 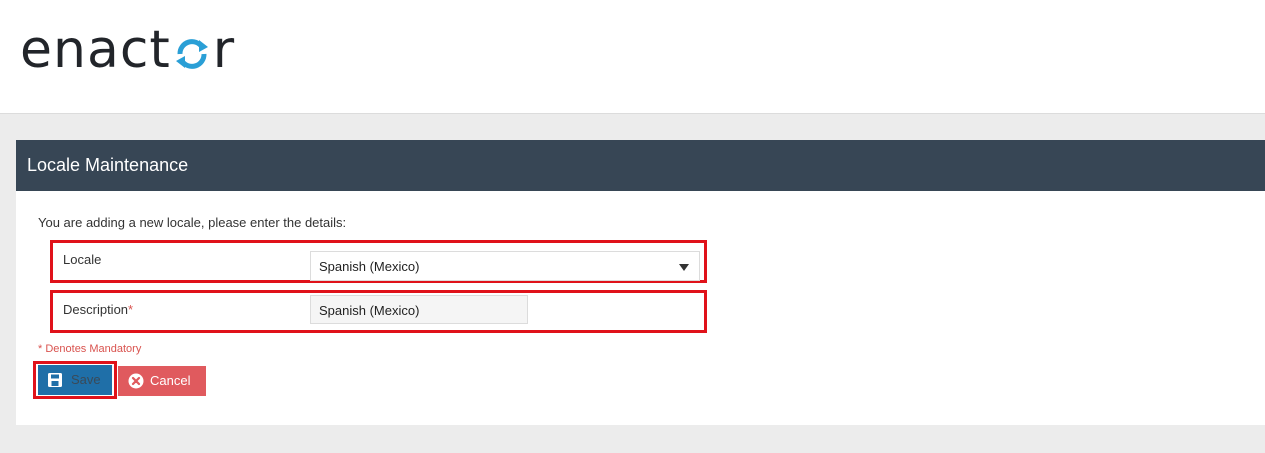 I want to click on enactor-logo: enact r, so click(x=127, y=50).